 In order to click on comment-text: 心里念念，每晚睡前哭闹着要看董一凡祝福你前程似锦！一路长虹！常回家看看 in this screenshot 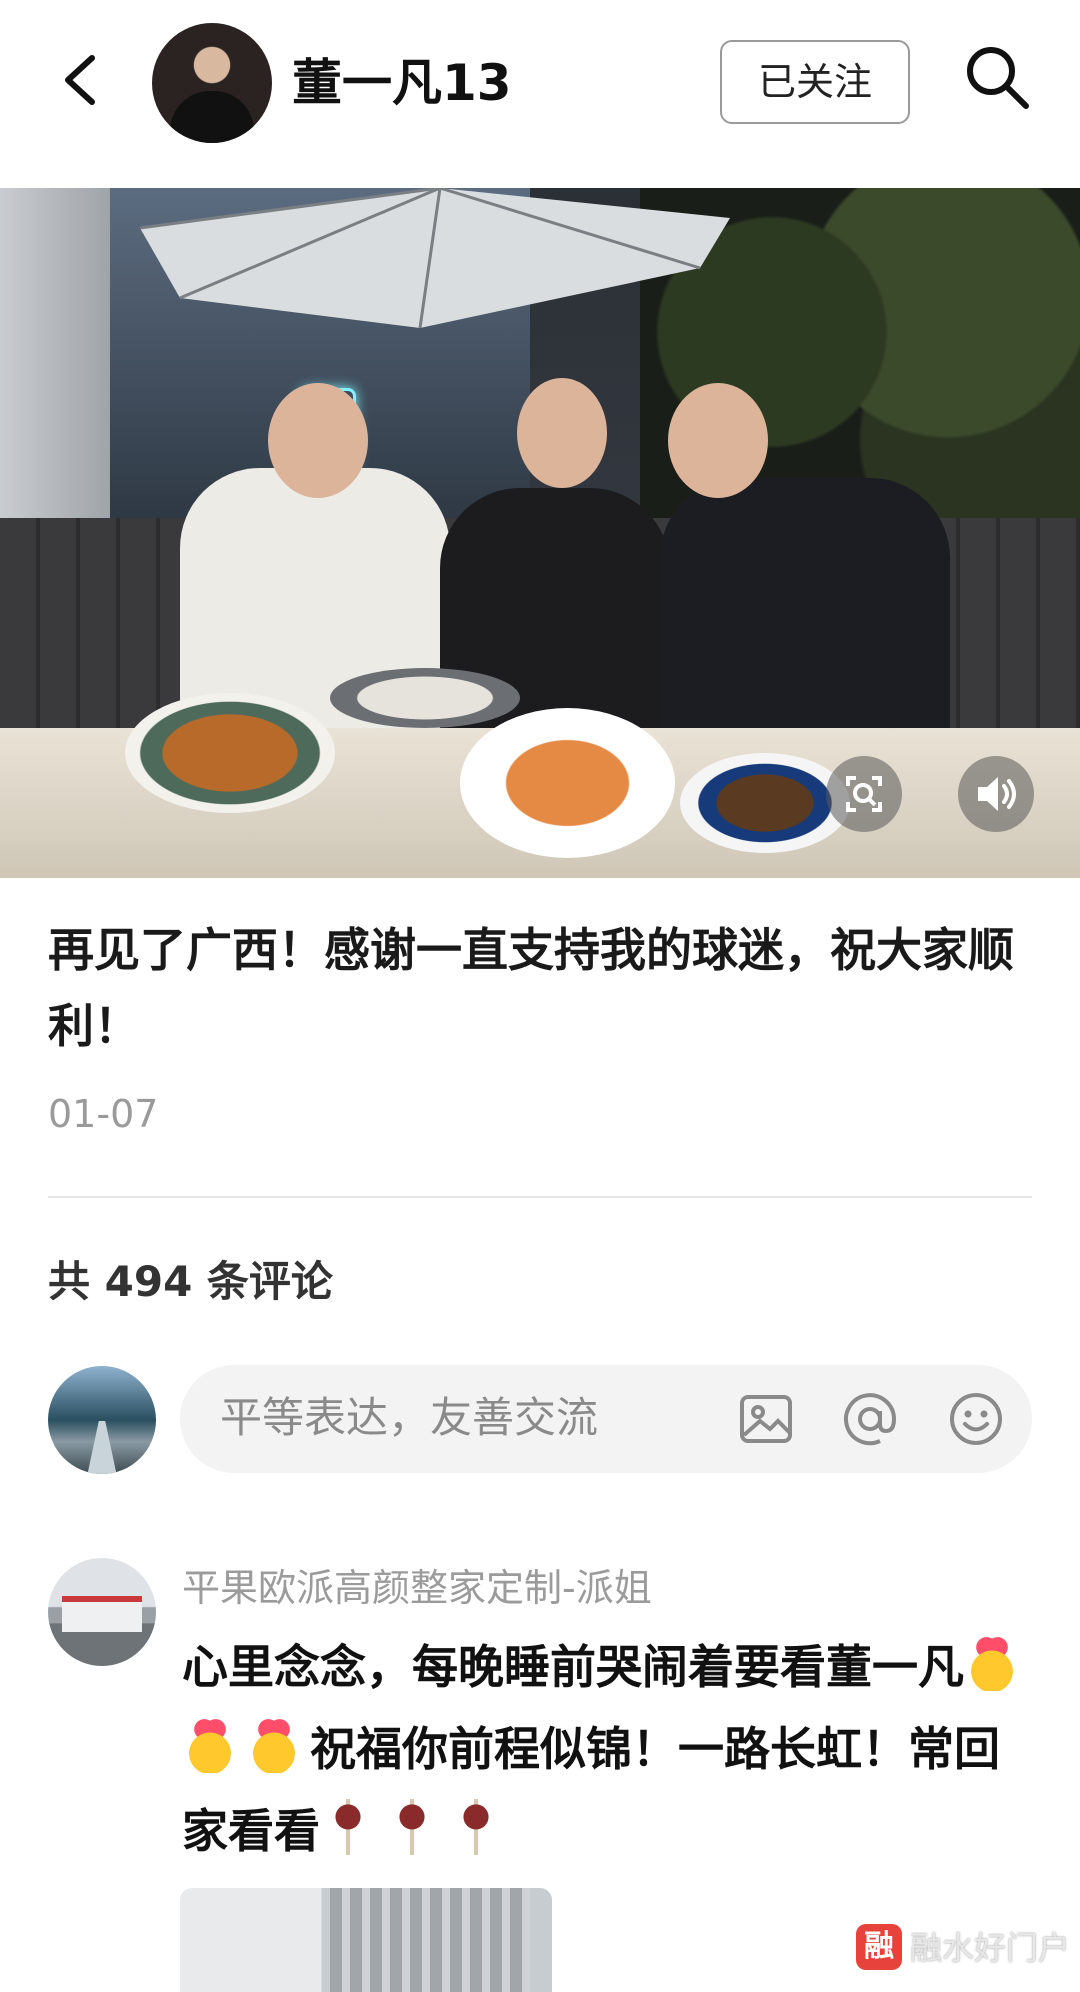, I will do `click(607, 1749)`.